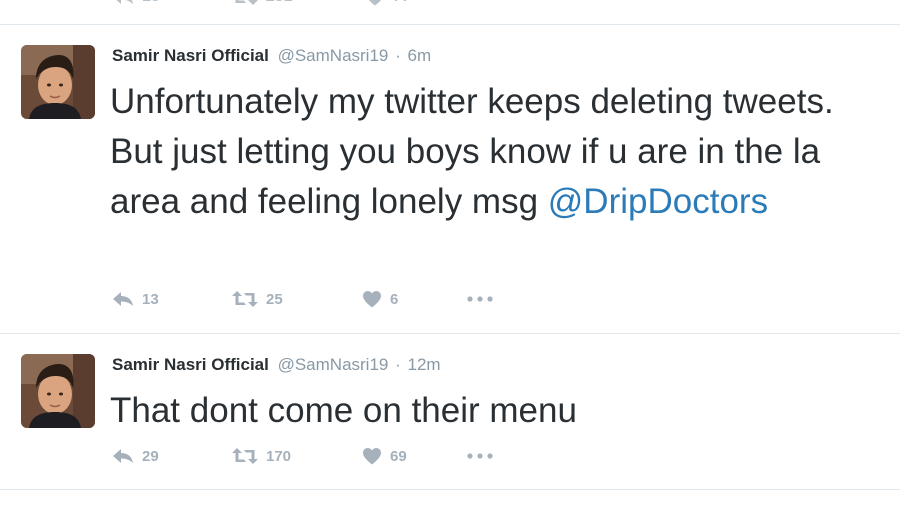  Describe the element at coordinates (150, 456) in the screenshot. I see `reply-count: 29` at that location.